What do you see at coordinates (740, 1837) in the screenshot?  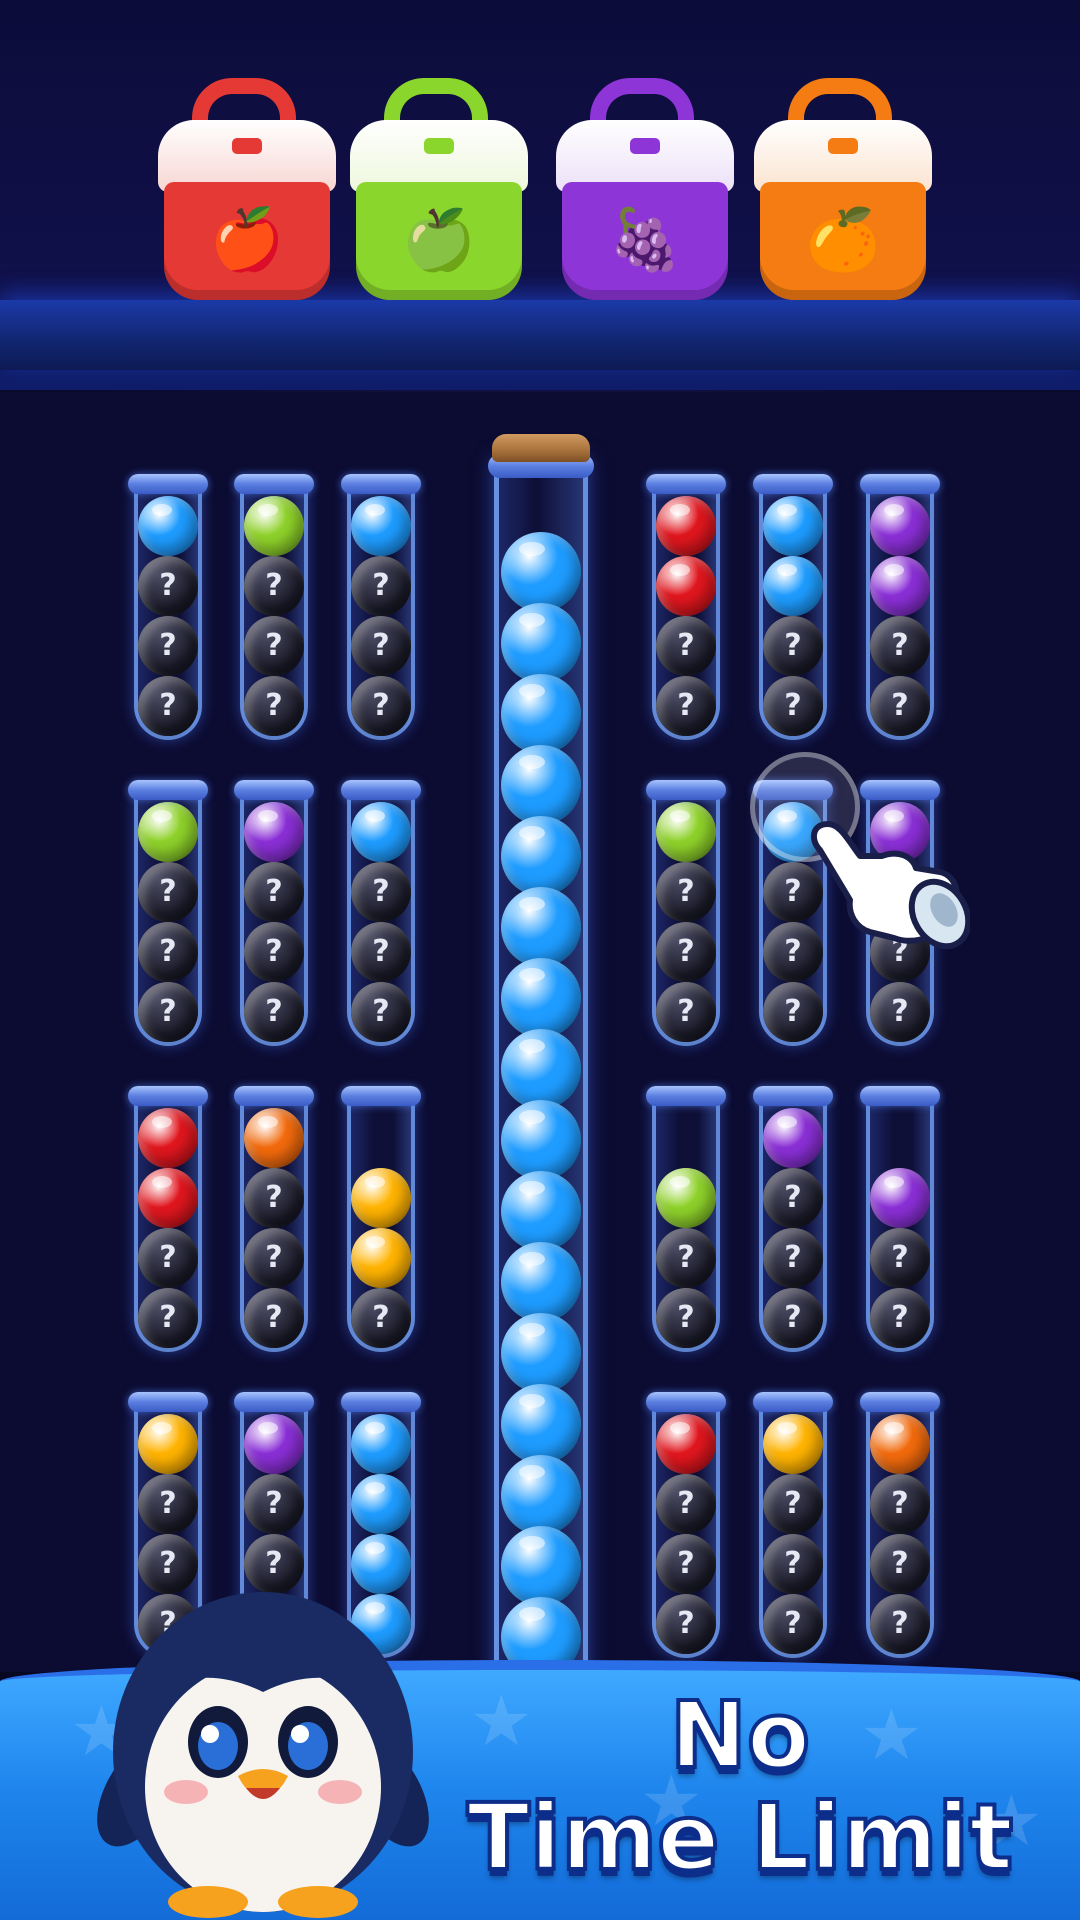 I see `slogan-line-2: Time Limit` at bounding box center [740, 1837].